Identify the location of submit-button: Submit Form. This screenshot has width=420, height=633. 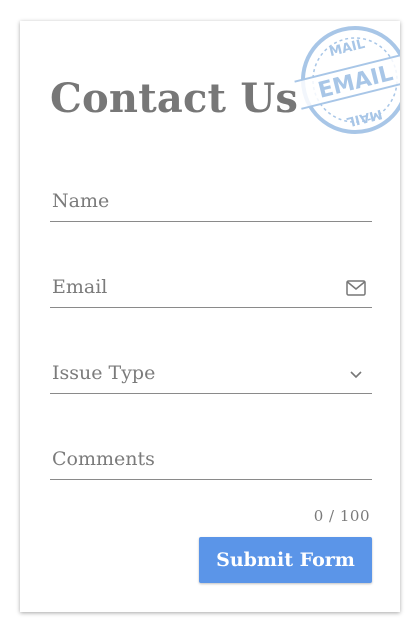
(285, 560).